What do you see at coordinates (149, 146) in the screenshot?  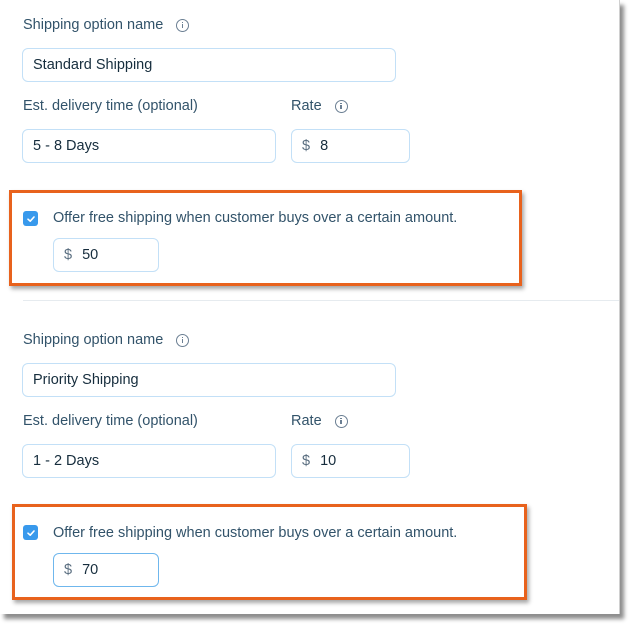 I see `delivery-time-input: 5 - 8 Days` at bounding box center [149, 146].